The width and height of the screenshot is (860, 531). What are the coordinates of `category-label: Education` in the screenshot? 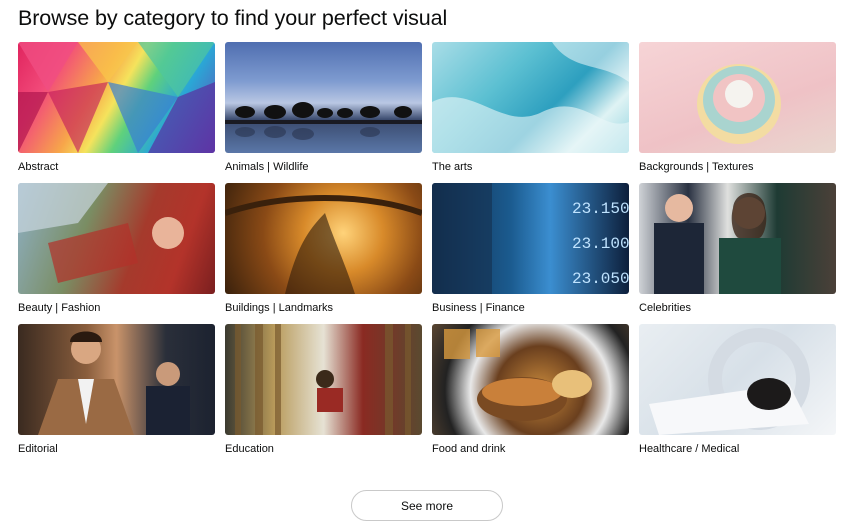 It's located at (249, 449).